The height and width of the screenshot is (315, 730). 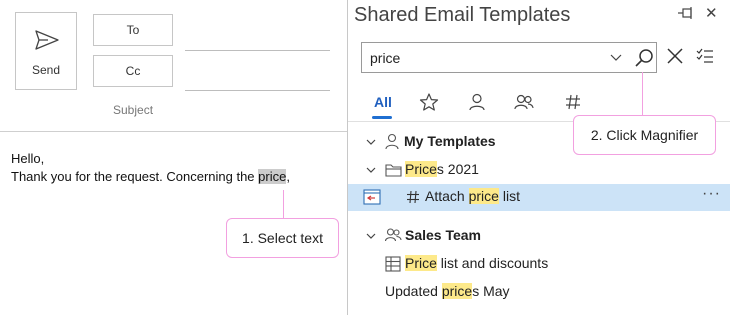 What do you see at coordinates (539, 292) in the screenshot?
I see `tree-item-updated-prices: Updated prices May` at bounding box center [539, 292].